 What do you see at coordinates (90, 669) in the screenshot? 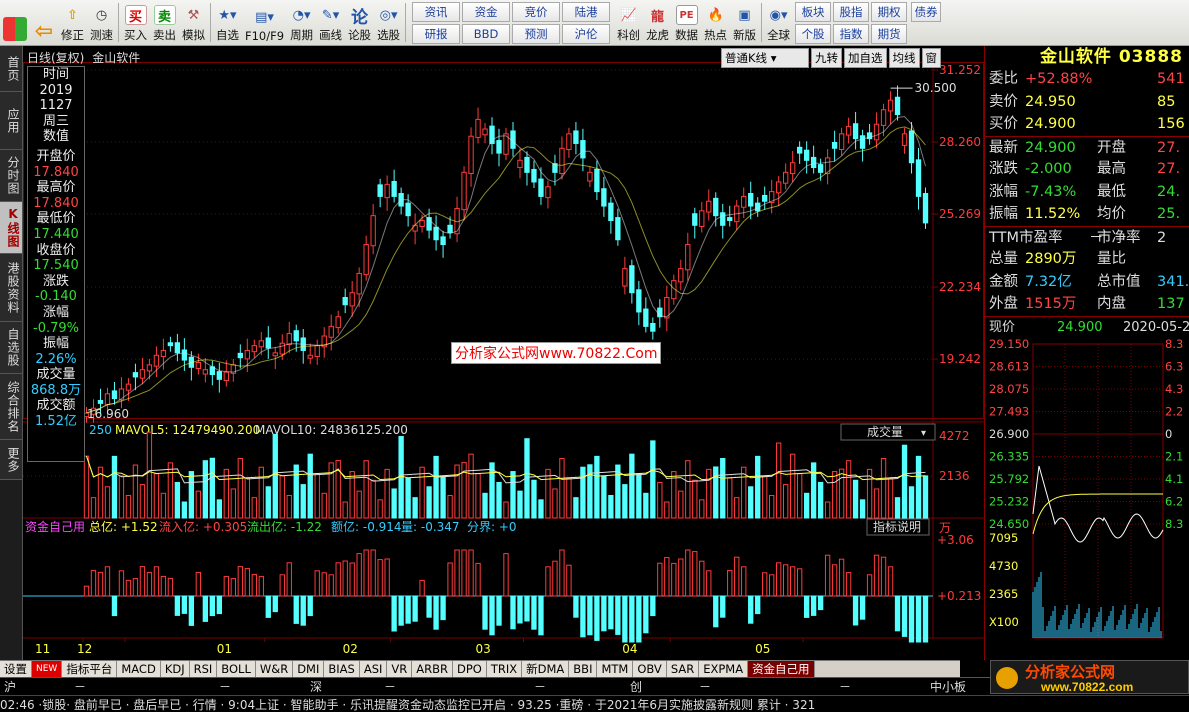
I see `indicator-tab: 指标平台` at bounding box center [90, 669].